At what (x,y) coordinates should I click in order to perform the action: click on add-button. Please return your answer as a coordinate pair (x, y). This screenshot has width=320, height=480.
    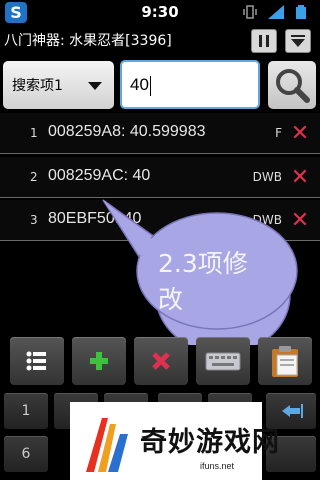
    Looking at the image, I should click on (99, 361).